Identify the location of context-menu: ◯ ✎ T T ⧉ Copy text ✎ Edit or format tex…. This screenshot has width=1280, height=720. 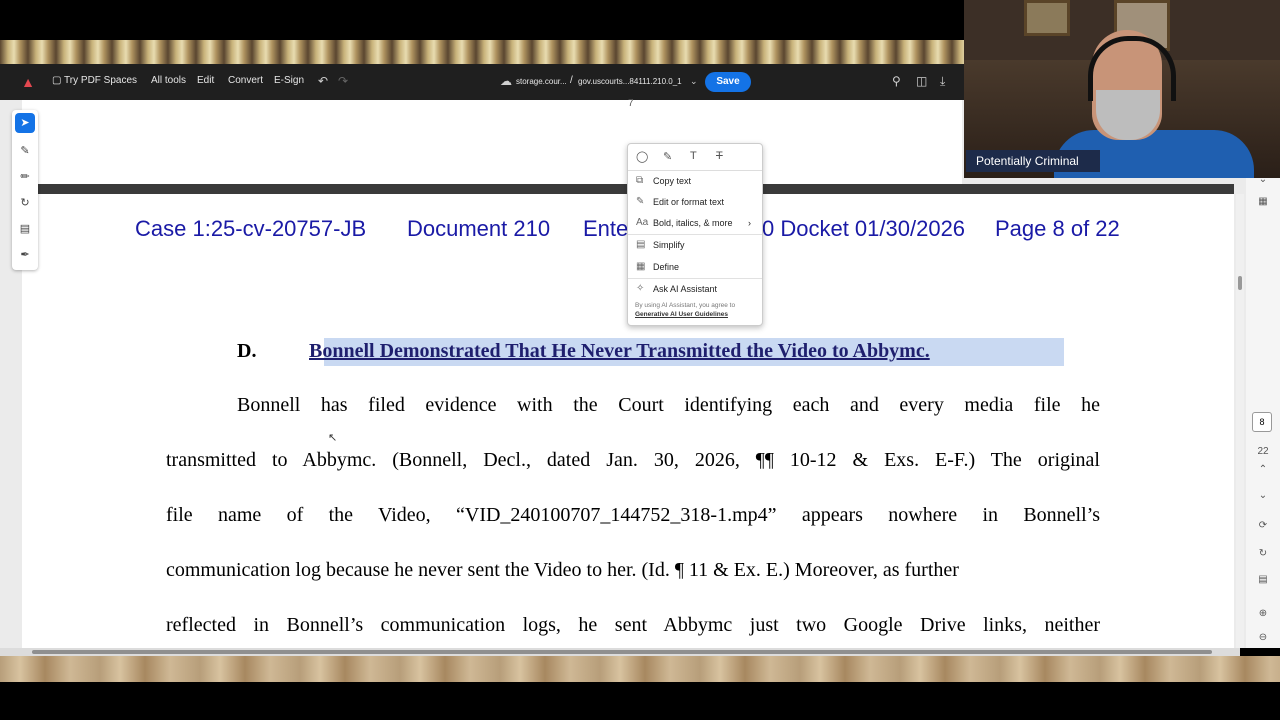
(695, 234).